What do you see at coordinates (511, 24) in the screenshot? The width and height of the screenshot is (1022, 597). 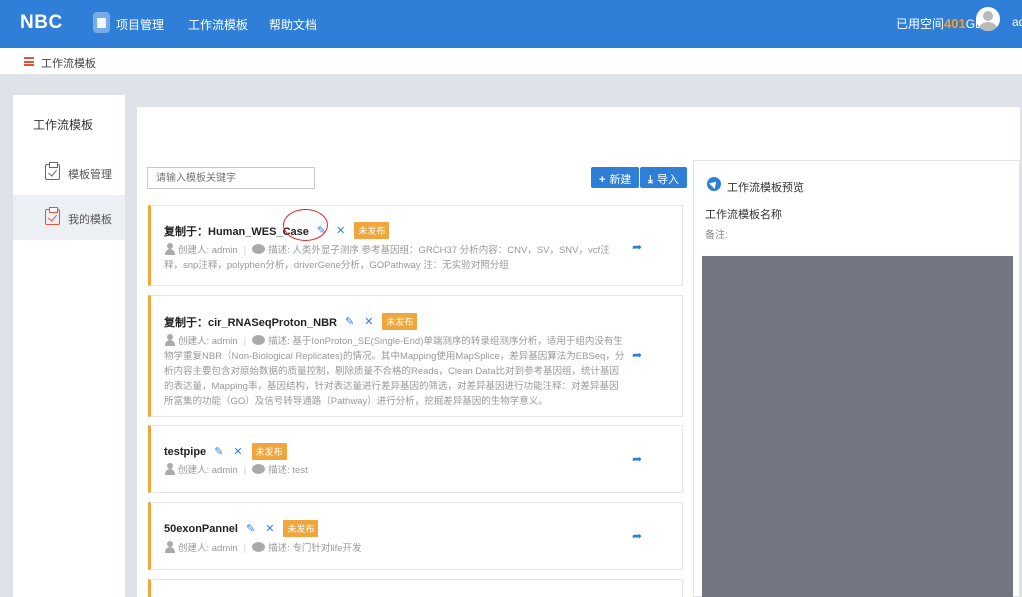 I see `top-navbar: NBC 项目管理 工作流模板 帮助文档 已用空间401GB ad` at bounding box center [511, 24].